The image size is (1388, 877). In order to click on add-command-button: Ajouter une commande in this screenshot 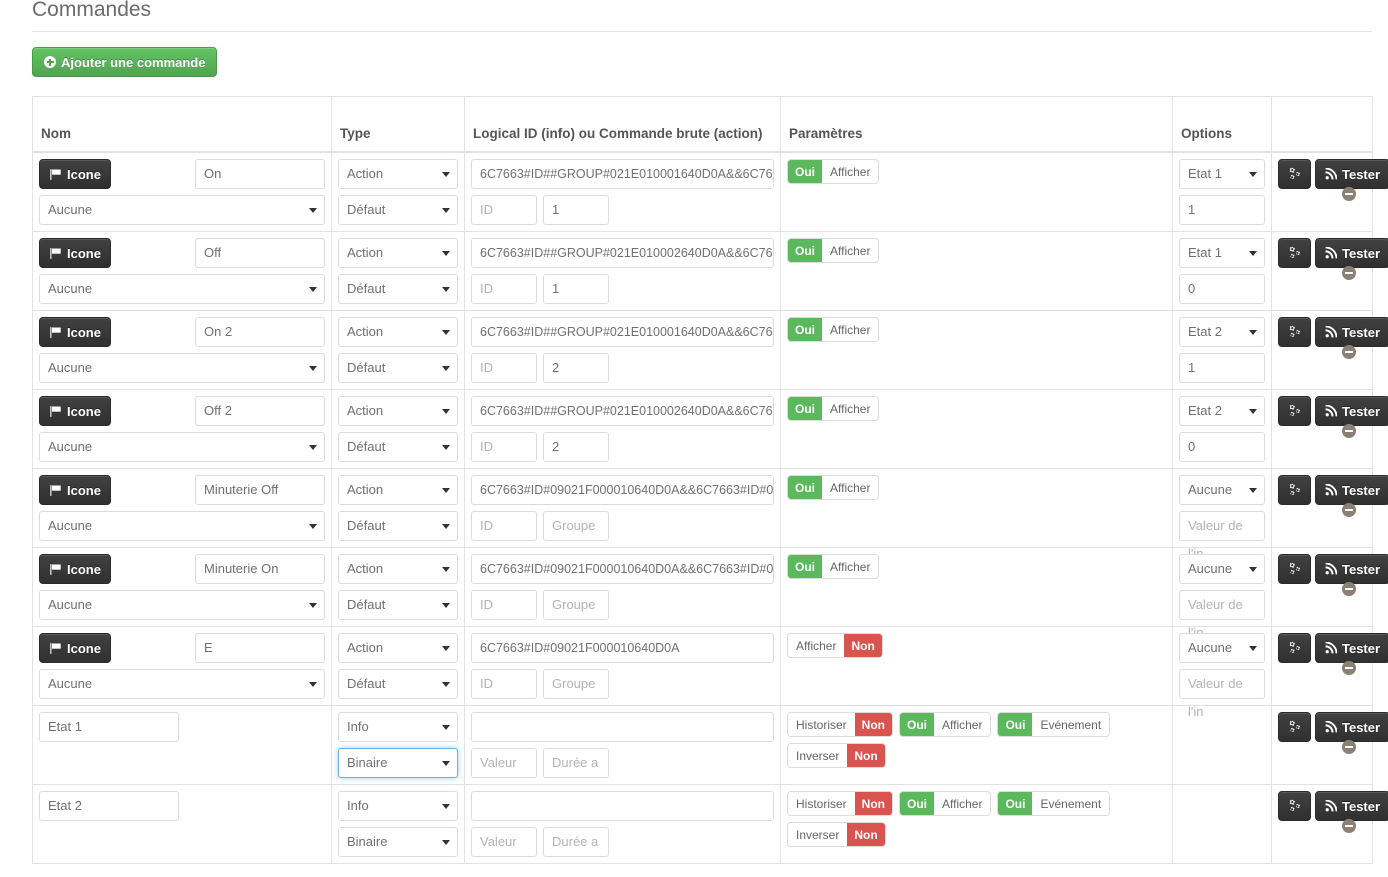, I will do `click(125, 62)`.